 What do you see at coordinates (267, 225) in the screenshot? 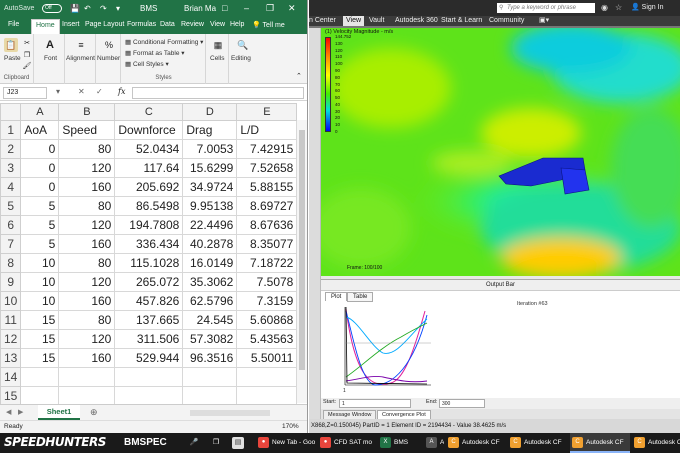
I see `cell: 8.67636` at bounding box center [267, 225].